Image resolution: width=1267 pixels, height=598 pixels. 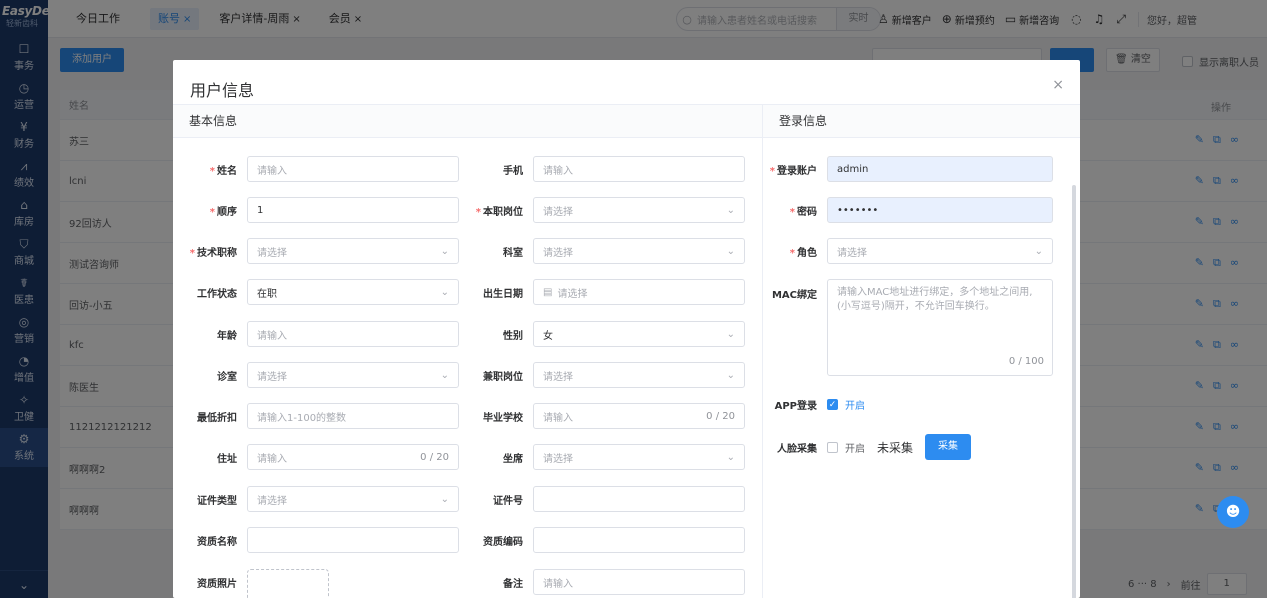 I want to click on login-info-heading: 登录信息, so click(x=921, y=121).